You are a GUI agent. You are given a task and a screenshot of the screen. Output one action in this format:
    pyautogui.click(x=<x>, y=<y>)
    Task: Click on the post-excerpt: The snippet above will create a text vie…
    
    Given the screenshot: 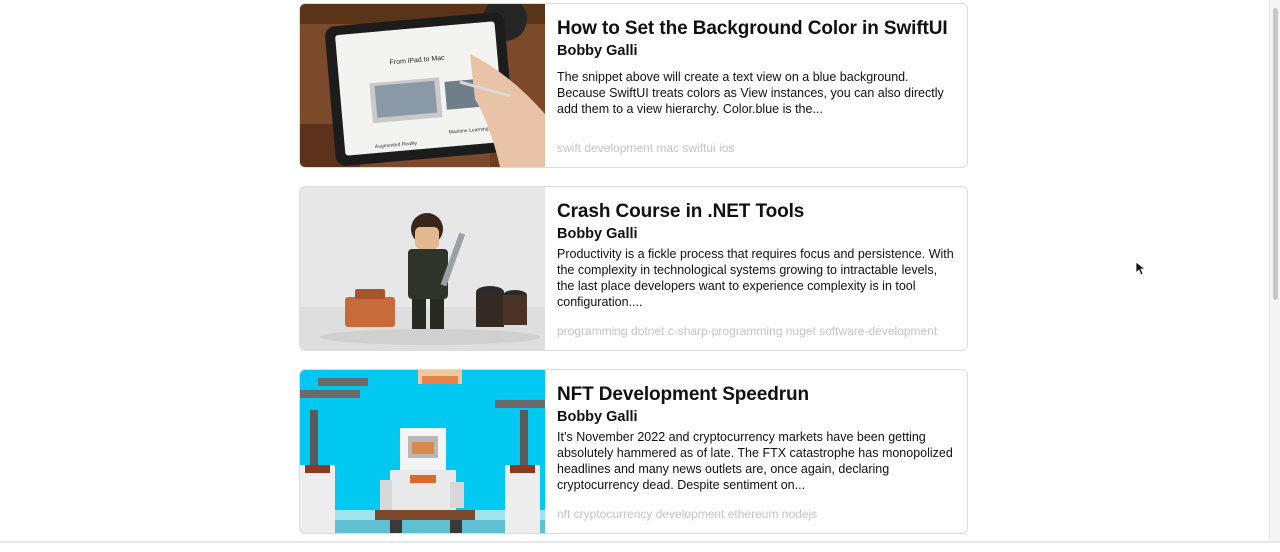 What is the action you would take?
    pyautogui.click(x=750, y=93)
    